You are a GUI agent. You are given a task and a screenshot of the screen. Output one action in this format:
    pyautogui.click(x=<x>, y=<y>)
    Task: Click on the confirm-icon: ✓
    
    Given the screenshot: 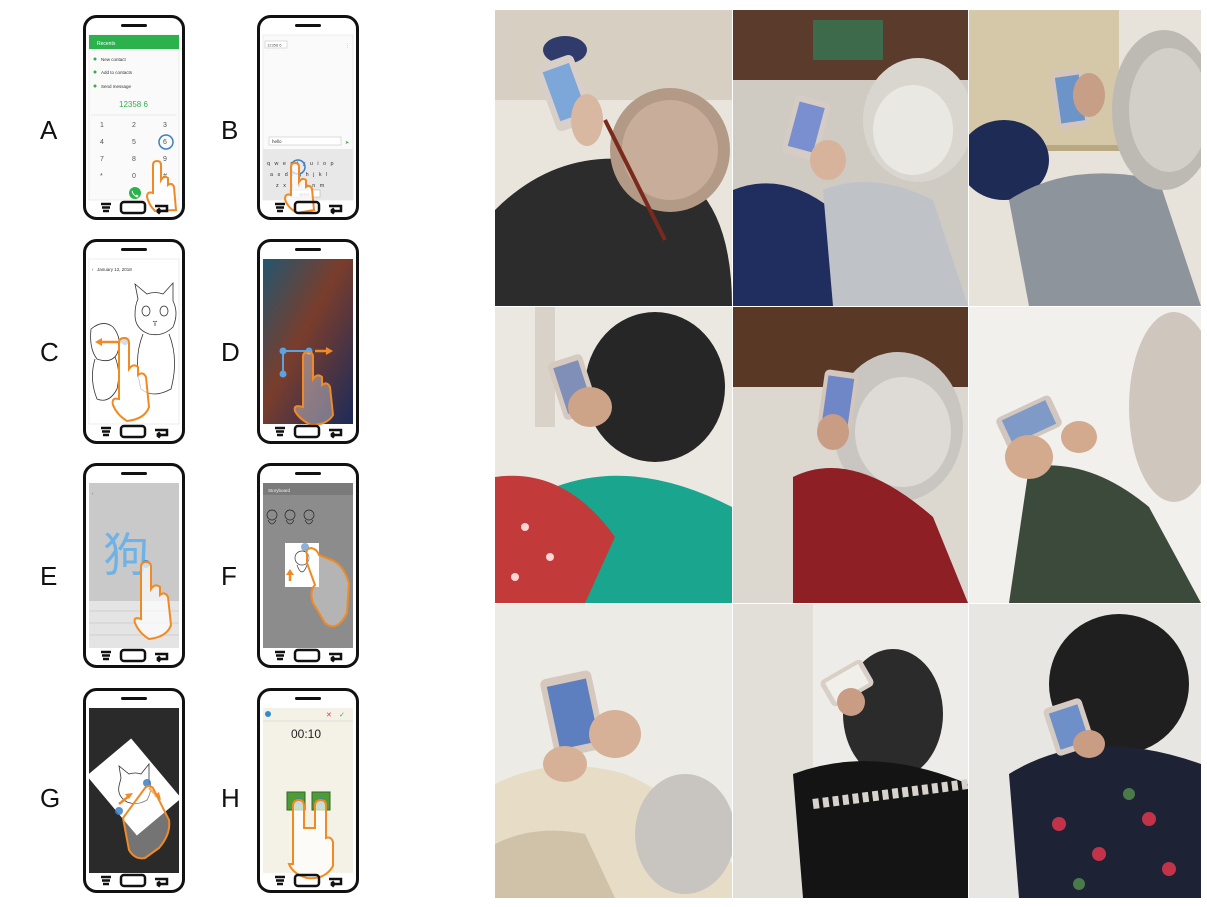 What is the action you would take?
    pyautogui.click(x=342, y=715)
    